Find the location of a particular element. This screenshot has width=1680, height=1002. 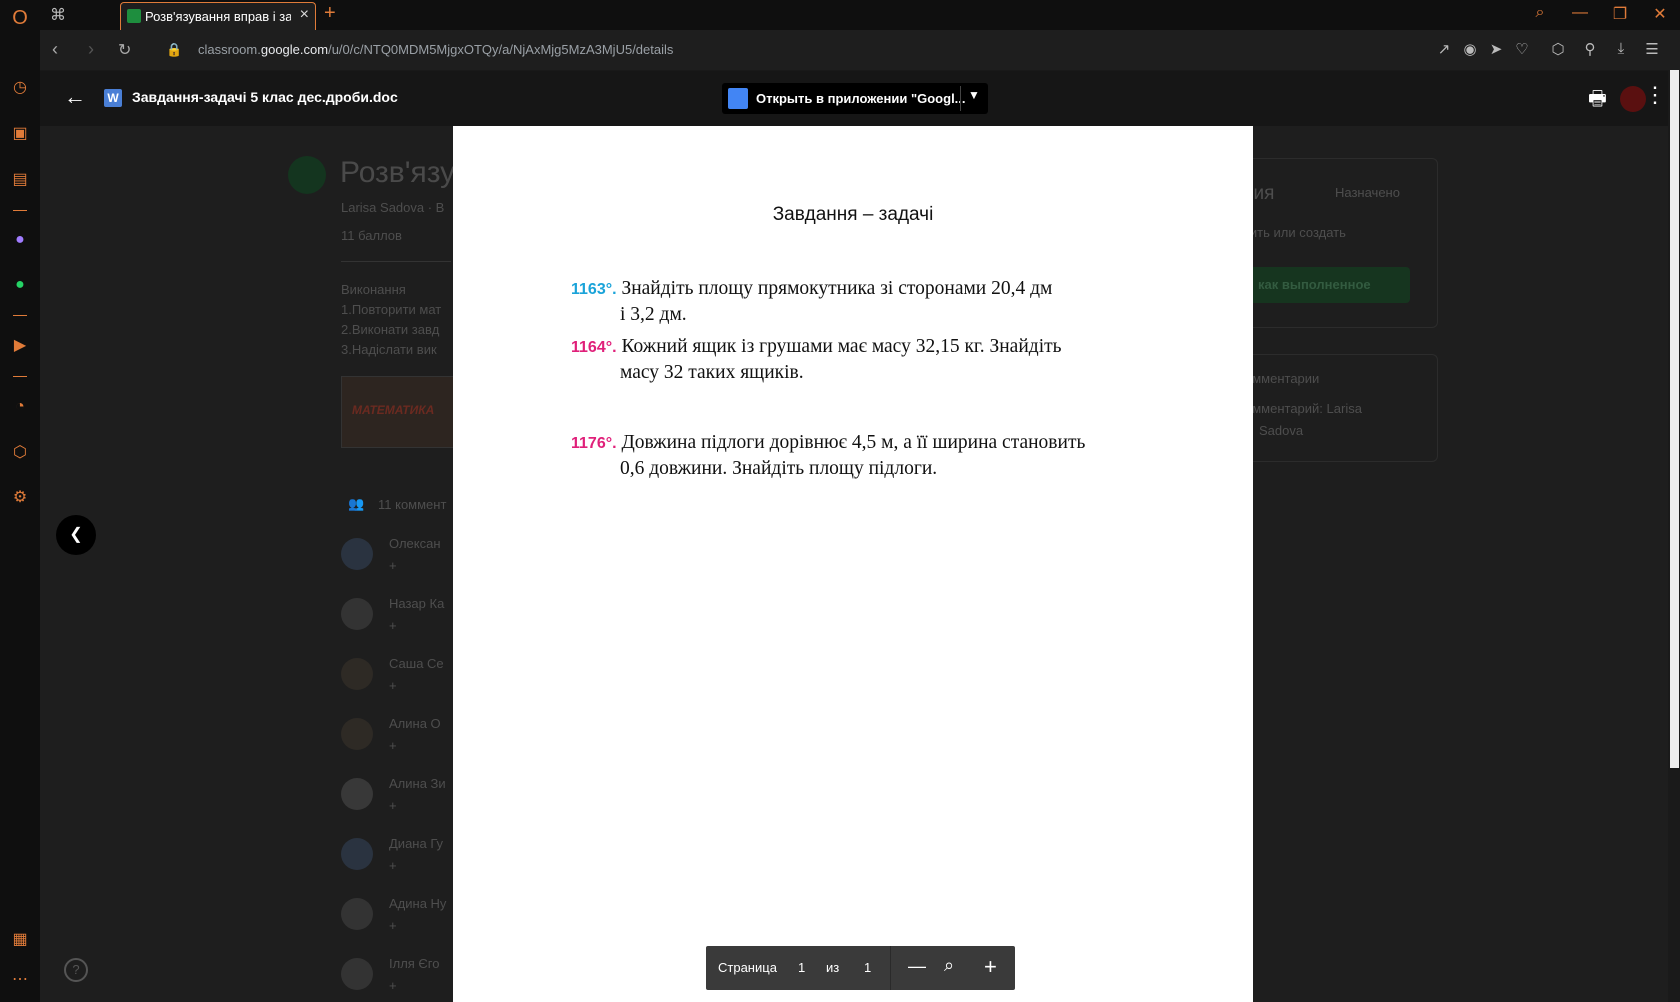

page-scrollbar is located at coordinates (1674, 536).